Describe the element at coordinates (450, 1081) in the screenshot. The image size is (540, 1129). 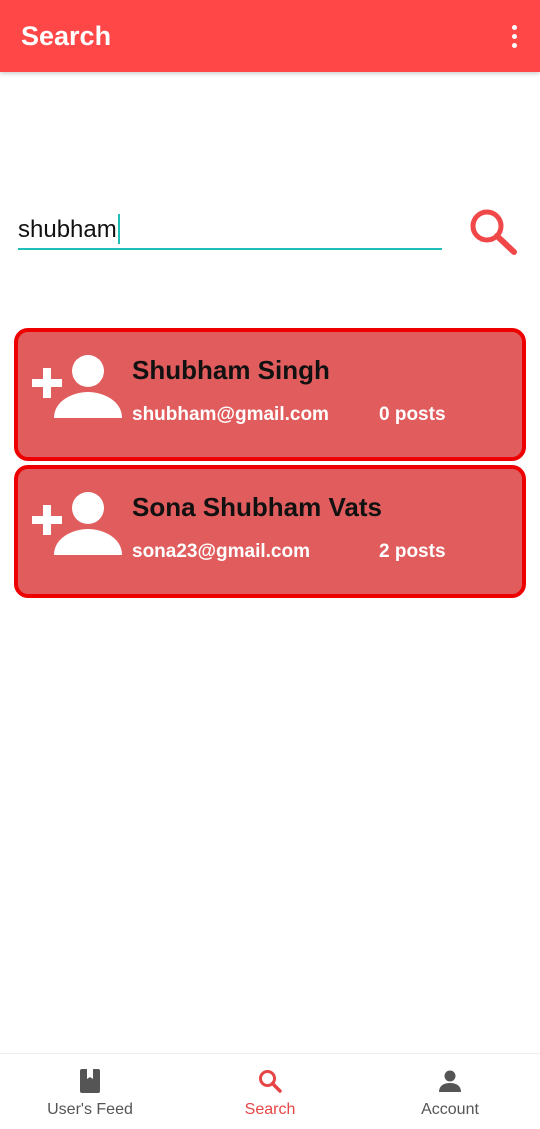
I see `person-icon` at that location.